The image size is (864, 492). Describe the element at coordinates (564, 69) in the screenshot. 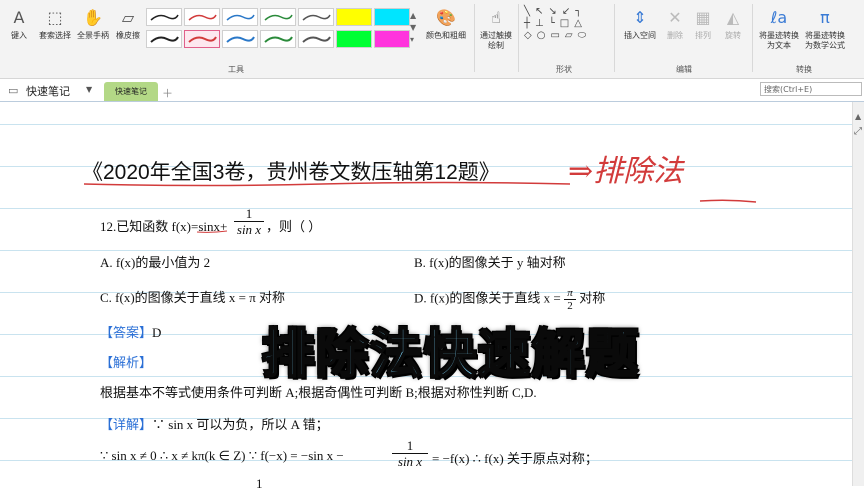

I see `group-label-shapes: 形状` at that location.